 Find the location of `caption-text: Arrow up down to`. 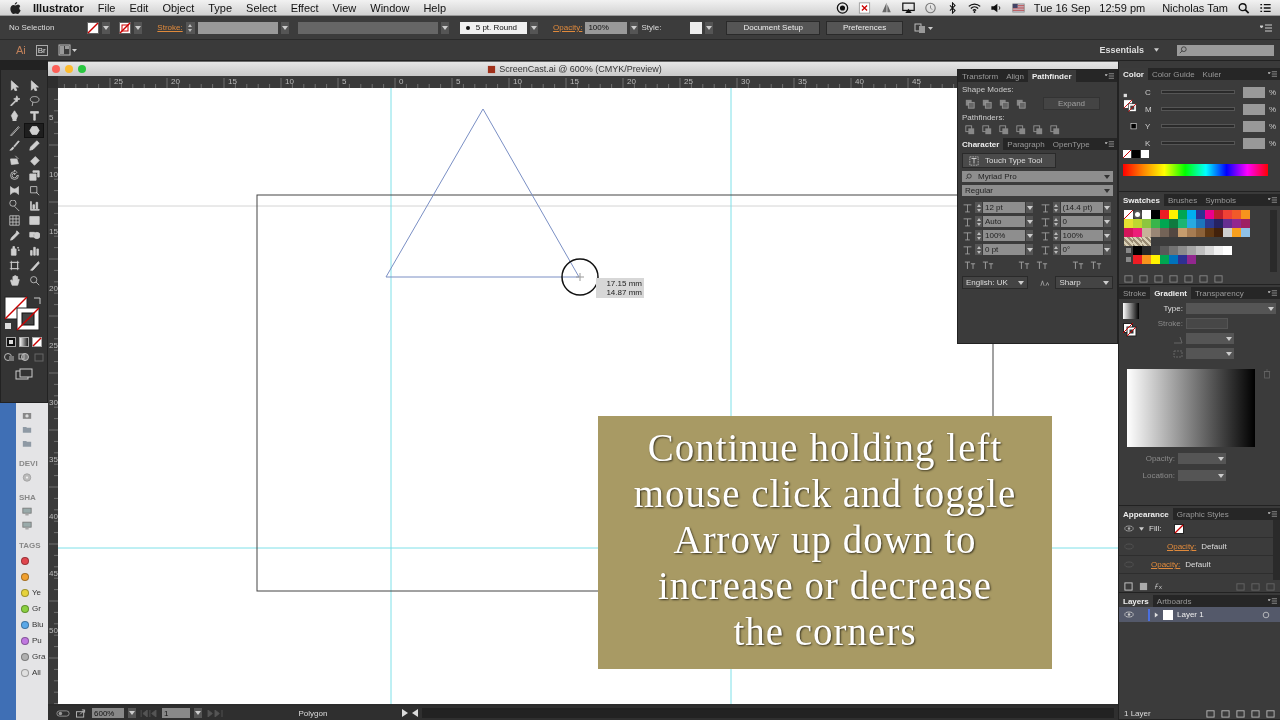

caption-text: Arrow up down to is located at coordinates (825, 539).